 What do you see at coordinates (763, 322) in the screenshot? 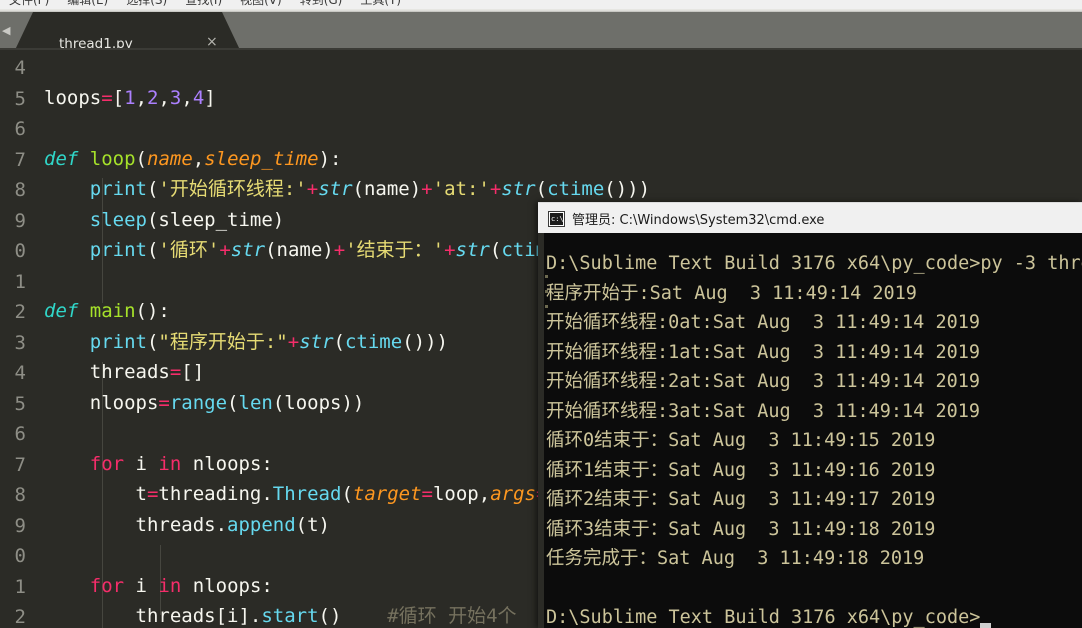
I see `cmd-output-line: 开始循环线程:0at:Sat Aug 3 11:49:14 2019` at bounding box center [763, 322].